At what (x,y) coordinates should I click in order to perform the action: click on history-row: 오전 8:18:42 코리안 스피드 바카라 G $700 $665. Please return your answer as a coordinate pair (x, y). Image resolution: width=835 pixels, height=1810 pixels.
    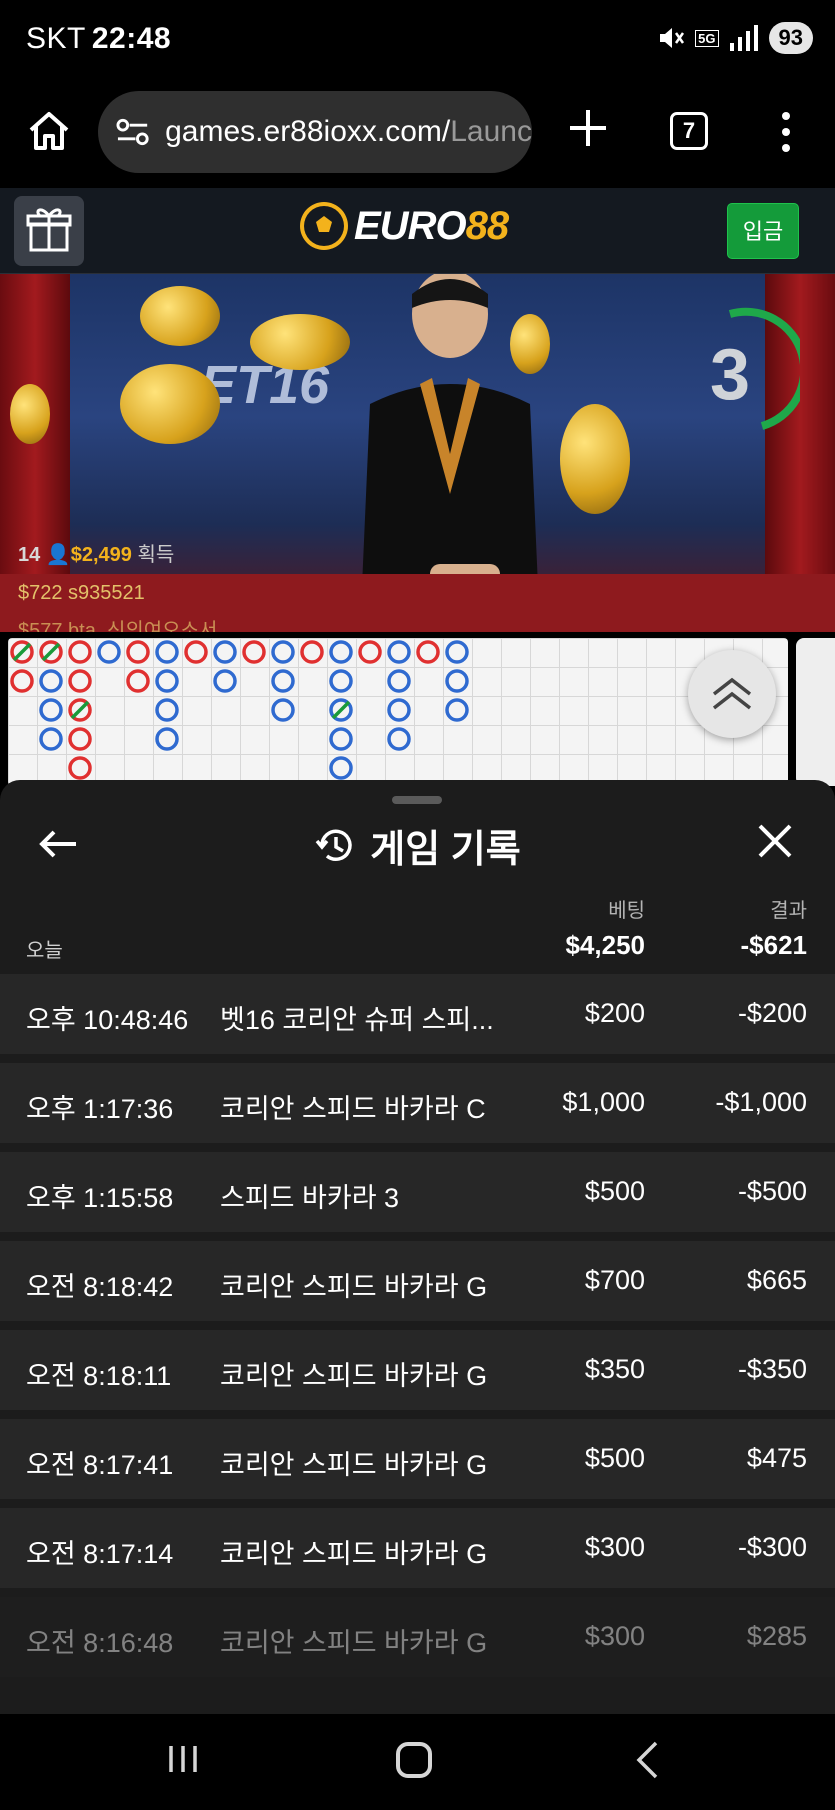
    Looking at the image, I should click on (417, 1281).